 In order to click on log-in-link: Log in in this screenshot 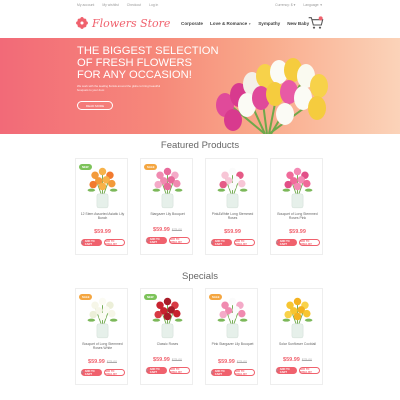, I will do `click(153, 5)`.